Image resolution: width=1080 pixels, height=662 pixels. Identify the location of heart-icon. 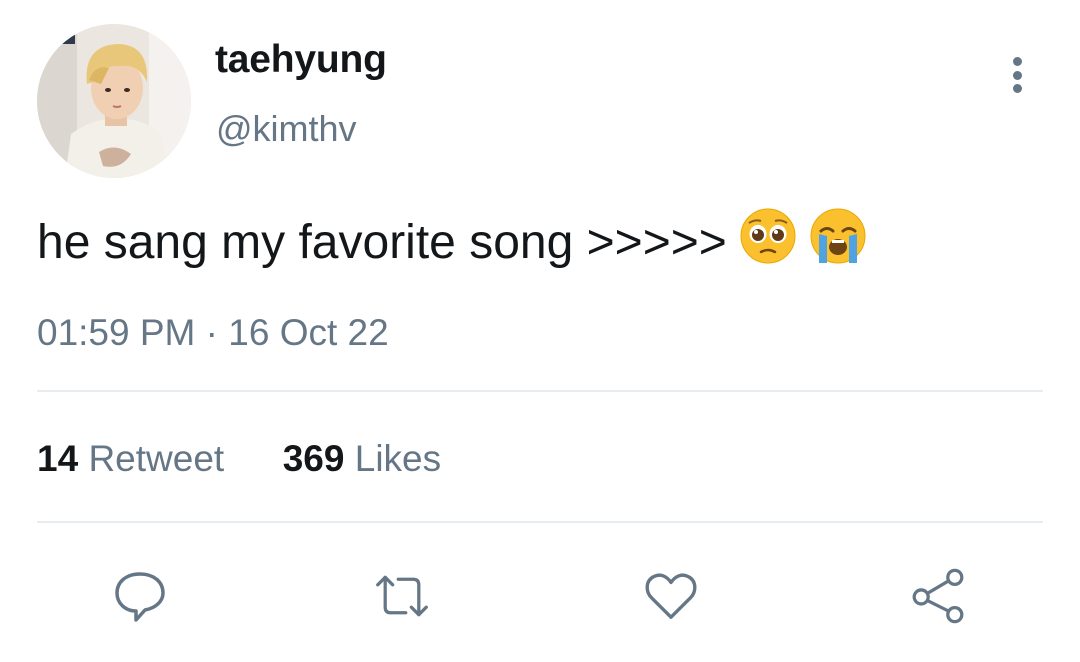
(671, 596).